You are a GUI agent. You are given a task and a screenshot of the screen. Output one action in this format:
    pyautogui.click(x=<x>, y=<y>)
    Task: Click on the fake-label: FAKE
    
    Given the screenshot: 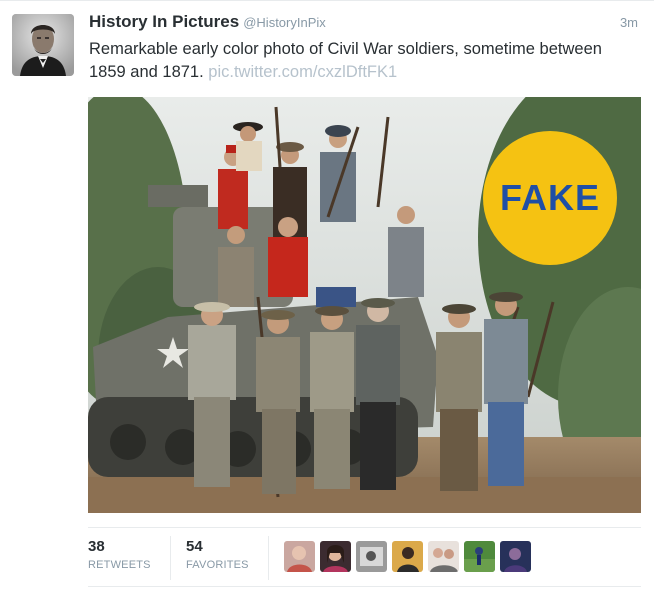 What is the action you would take?
    pyautogui.click(x=549, y=197)
    